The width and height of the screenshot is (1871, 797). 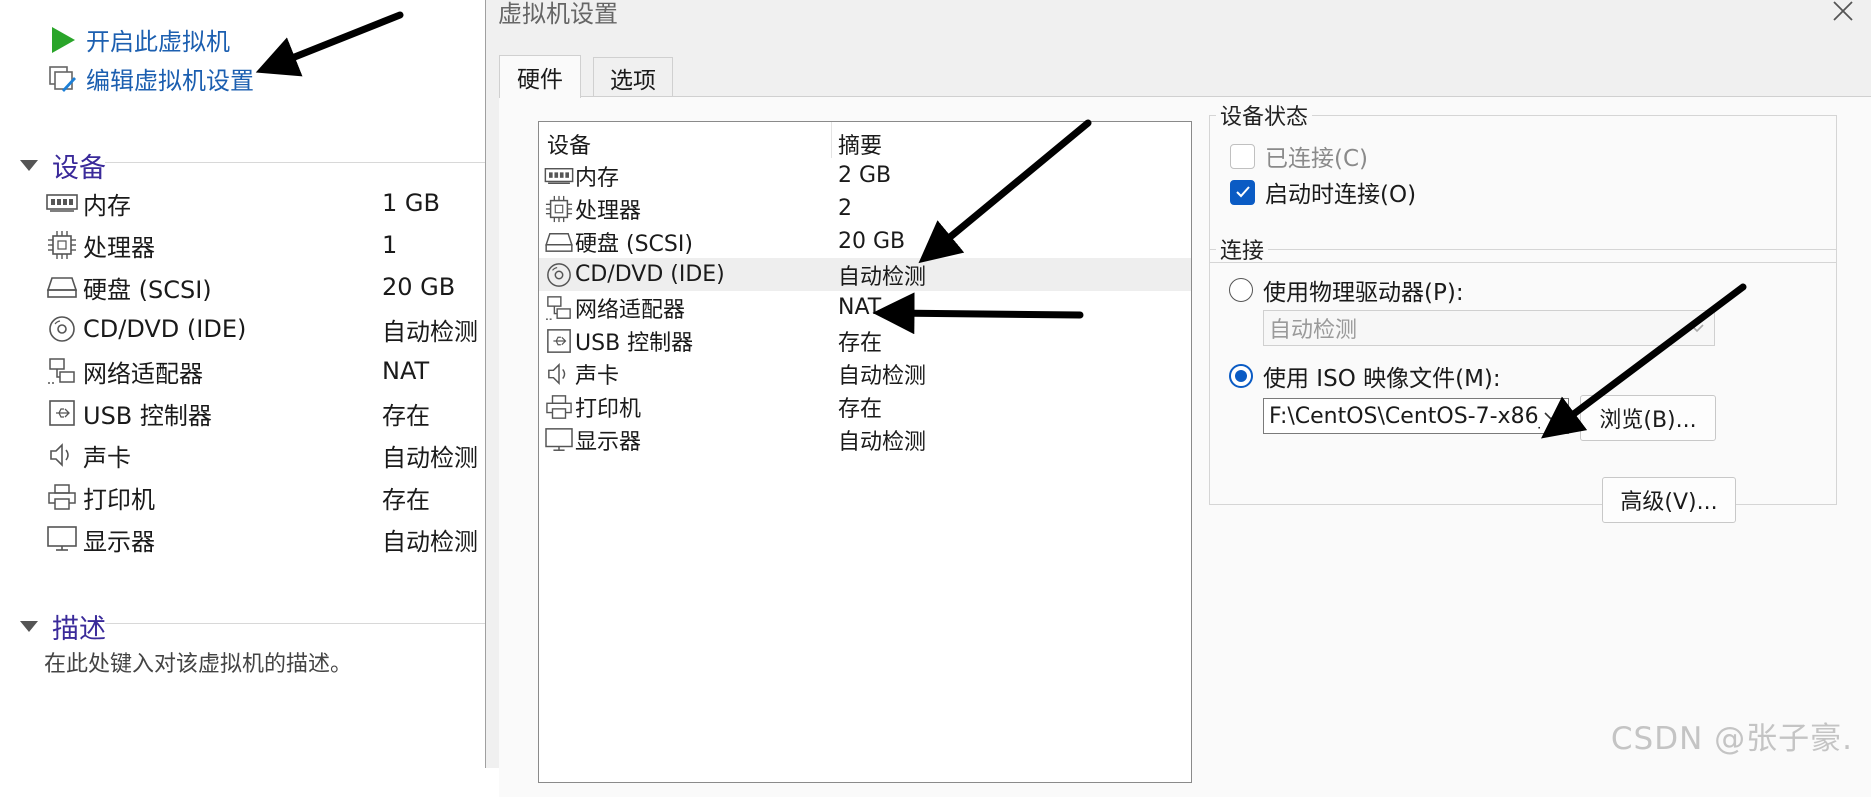 I want to click on connect-at-power-on-checkbox: 启动时连接(O), so click(x=1323, y=192).